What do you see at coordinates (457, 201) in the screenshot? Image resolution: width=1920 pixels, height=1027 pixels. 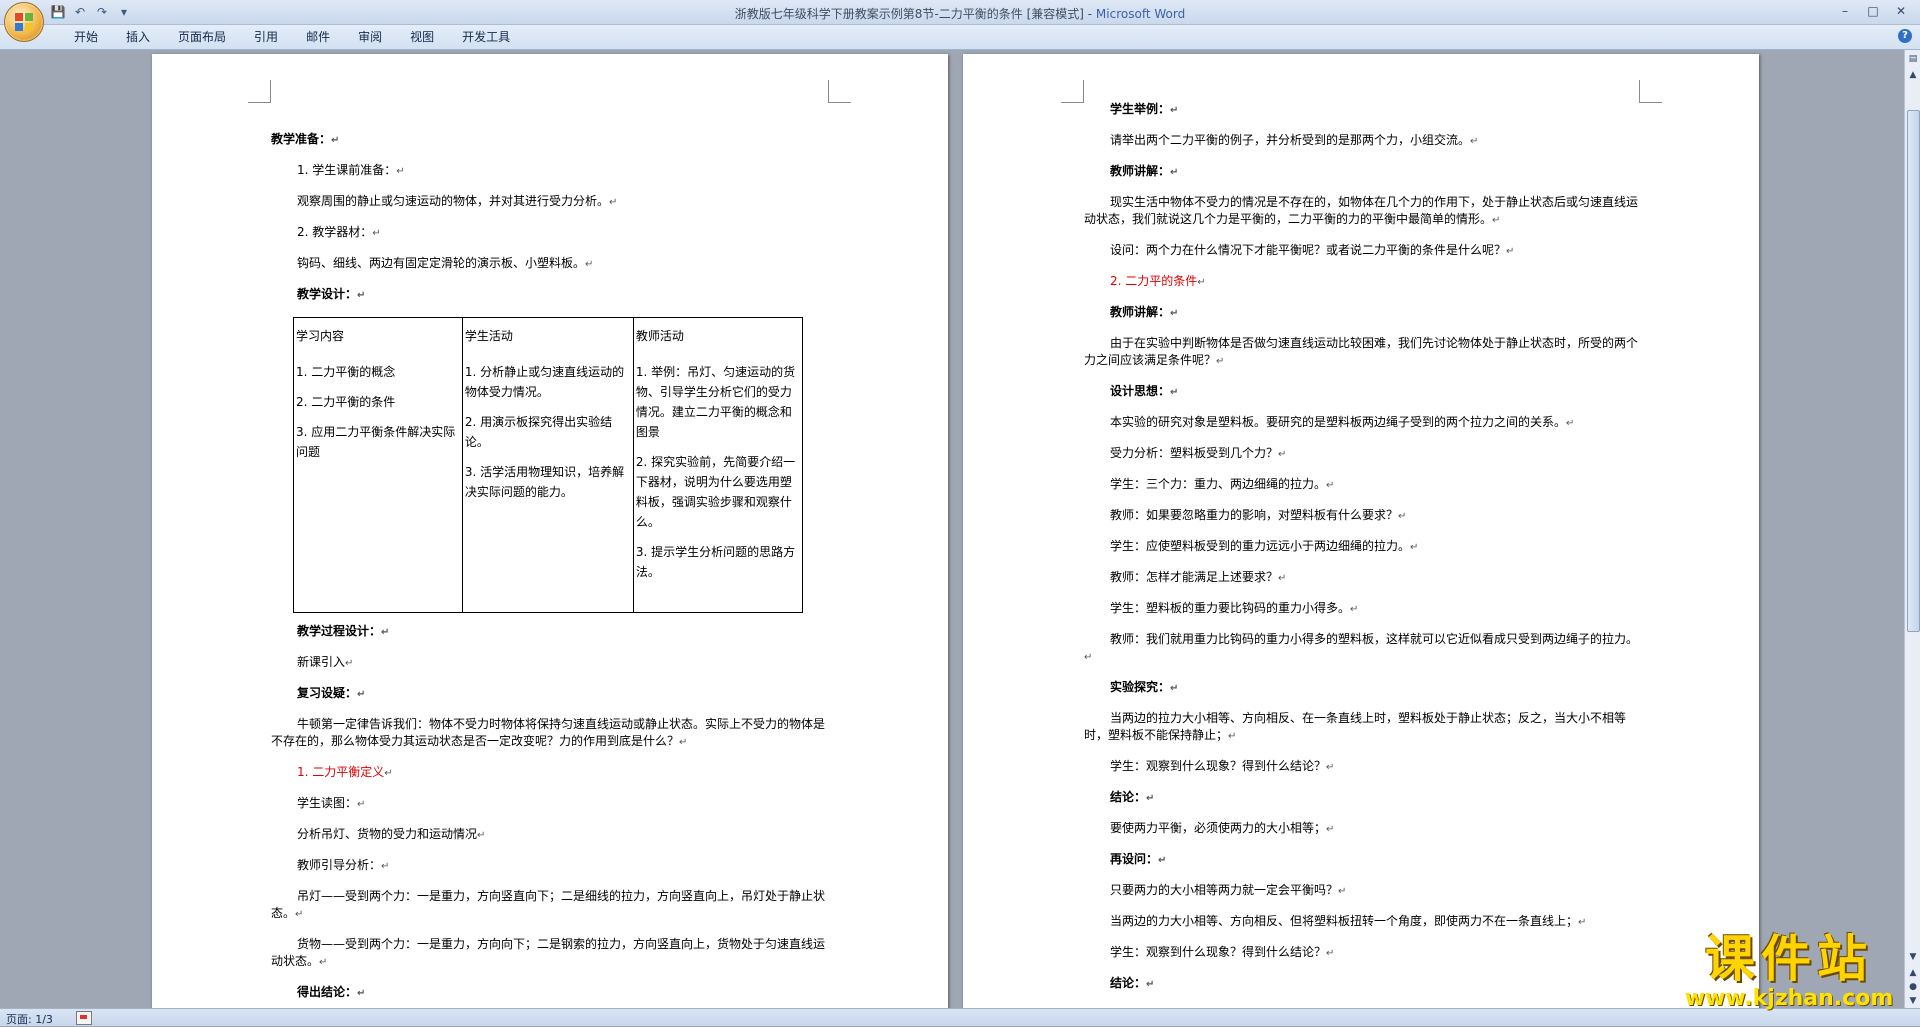 I see `paragraph: 观察周围的静止或匀速运动的物体，并对其进行受力分析。↵` at bounding box center [457, 201].